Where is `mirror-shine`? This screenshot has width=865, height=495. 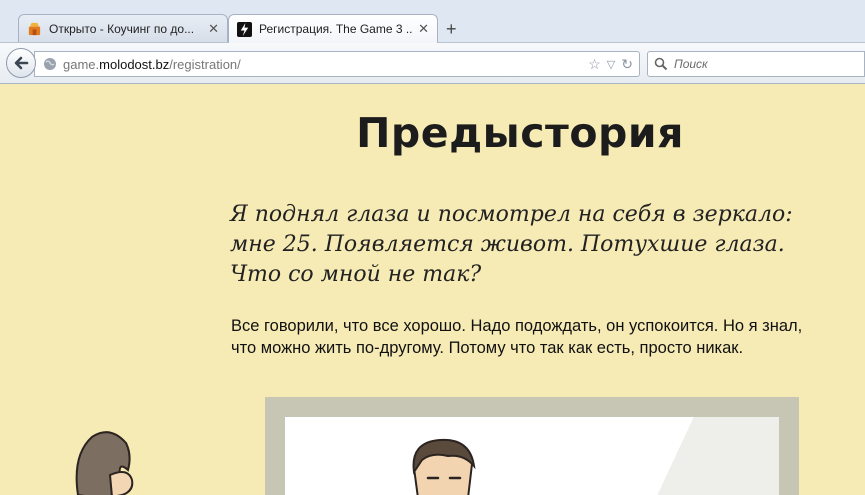 mirror-shine is located at coordinates (694, 456).